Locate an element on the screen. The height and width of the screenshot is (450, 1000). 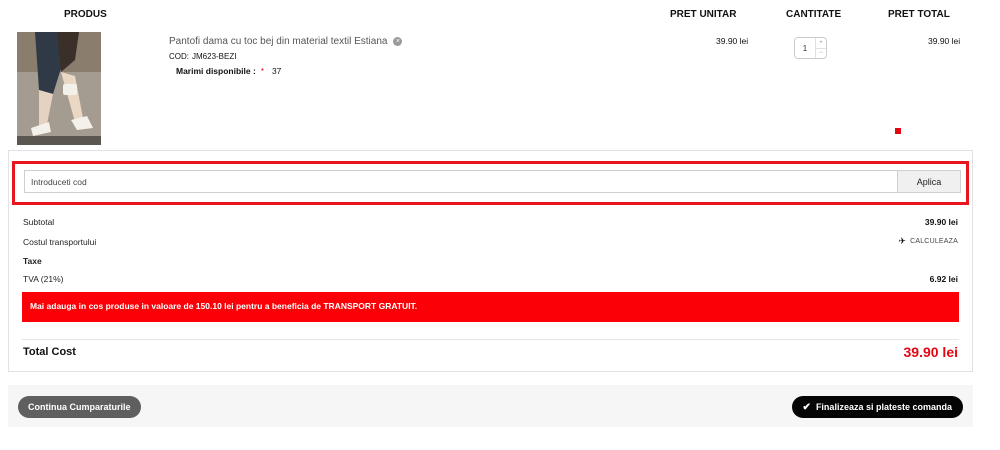
product-image is located at coordinates (59, 88).